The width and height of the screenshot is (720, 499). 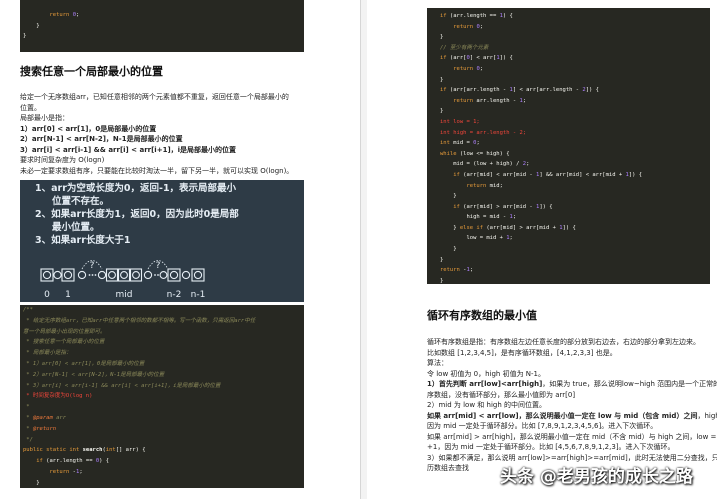 What do you see at coordinates (522, 352) in the screenshot?
I see `text-segment: 比如数组 [1,2,3,4,5]，是有序循环数组，[4,1,2,3,3] 也是。` at bounding box center [522, 352].